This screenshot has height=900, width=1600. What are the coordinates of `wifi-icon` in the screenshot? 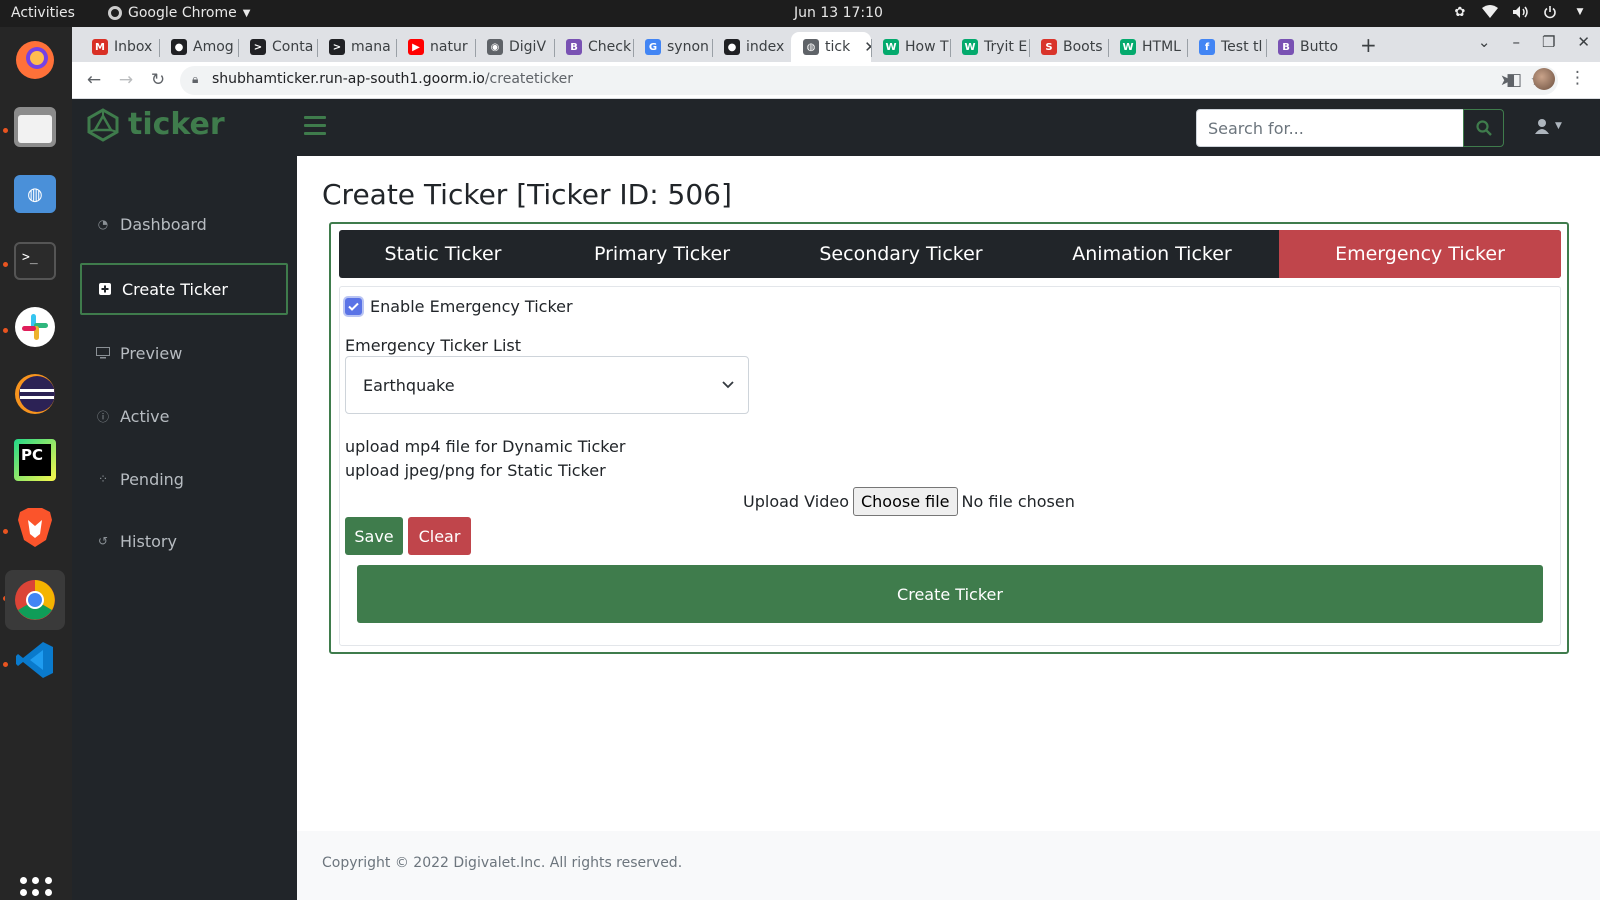 It's located at (1490, 12).